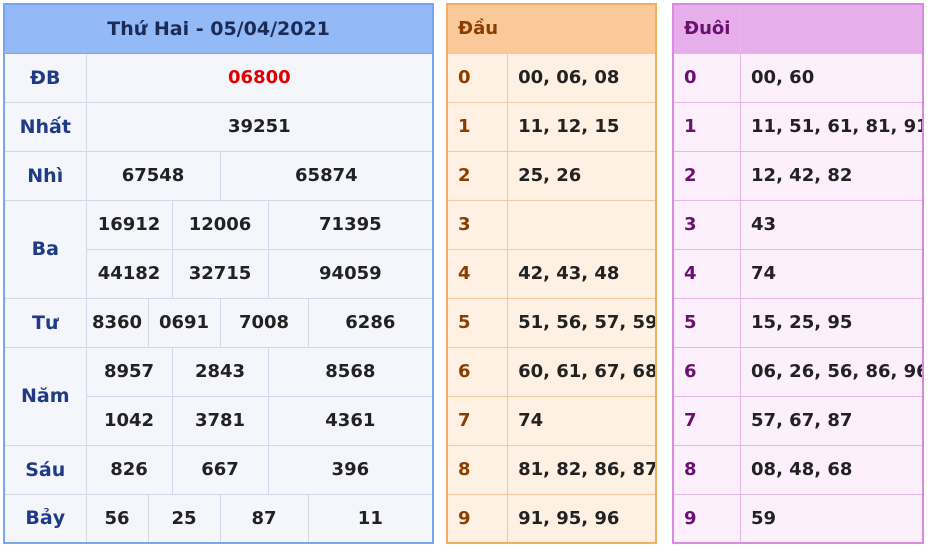 The image size is (928, 546). What do you see at coordinates (220, 420) in the screenshot?
I see `prize-number: 3781` at bounding box center [220, 420].